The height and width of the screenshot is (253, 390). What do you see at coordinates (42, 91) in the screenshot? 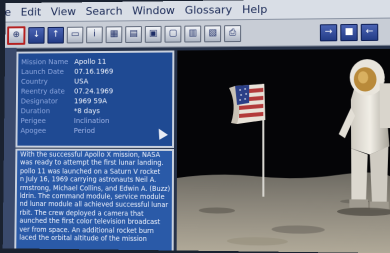
I see `info-key: Reentry date` at bounding box center [42, 91].